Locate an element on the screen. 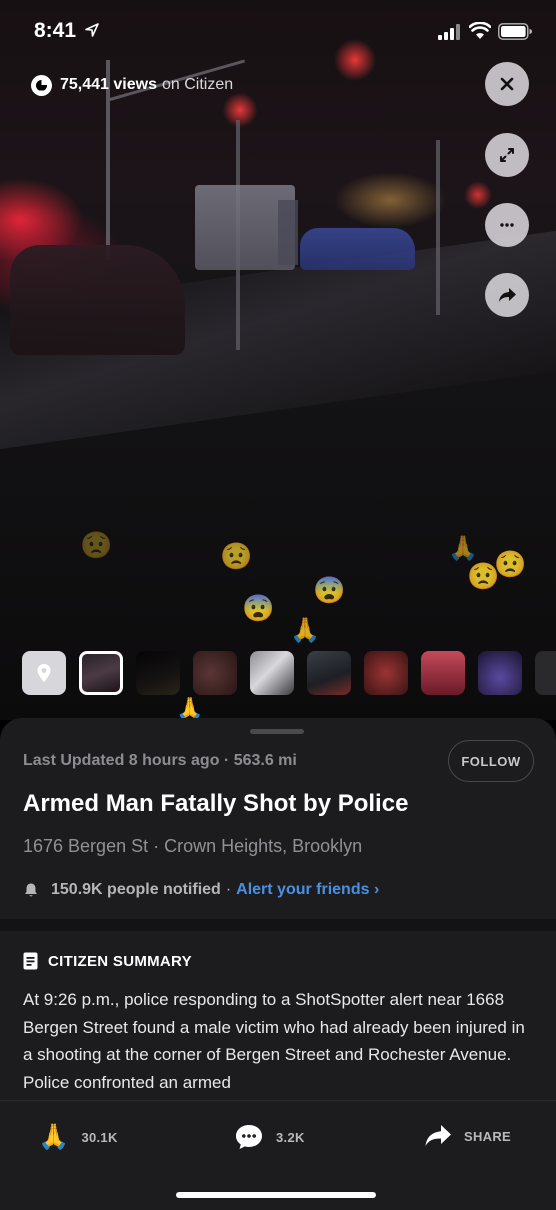 Image resolution: width=556 pixels, height=1210 pixels. more-icon is located at coordinates (507, 225).